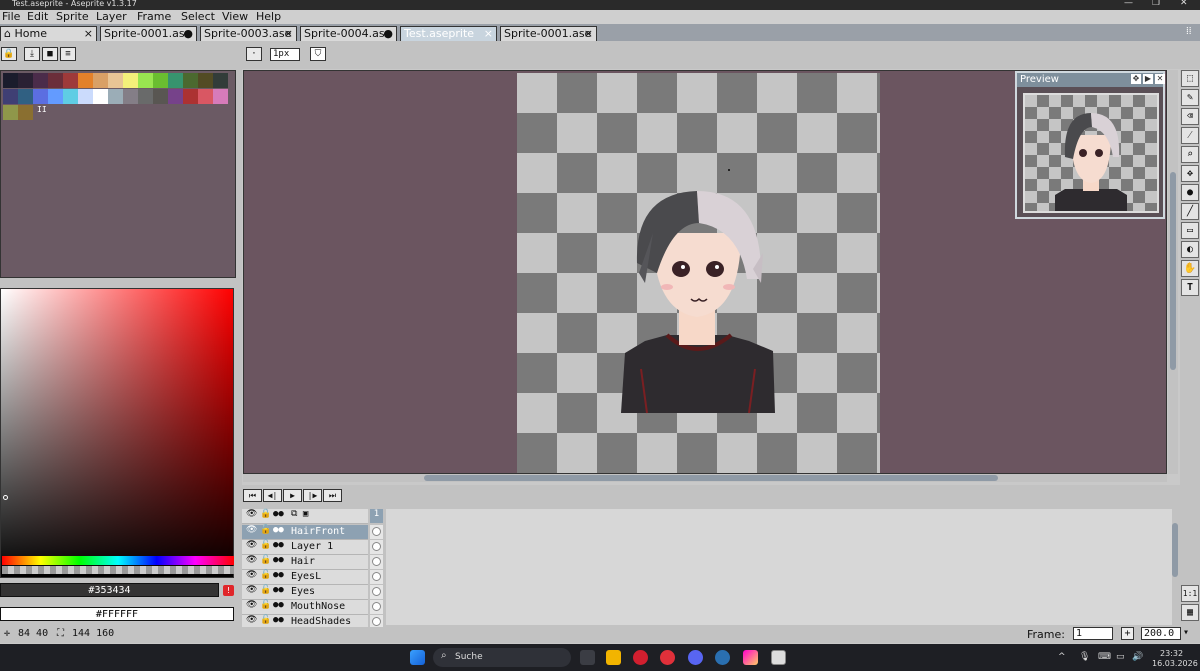  I want to click on ink-icon: ⛉, so click(318, 54).